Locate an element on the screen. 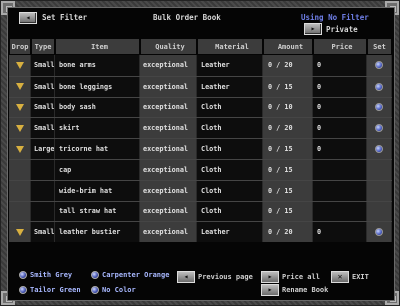  close-icon: ✕ is located at coordinates (340, 277).